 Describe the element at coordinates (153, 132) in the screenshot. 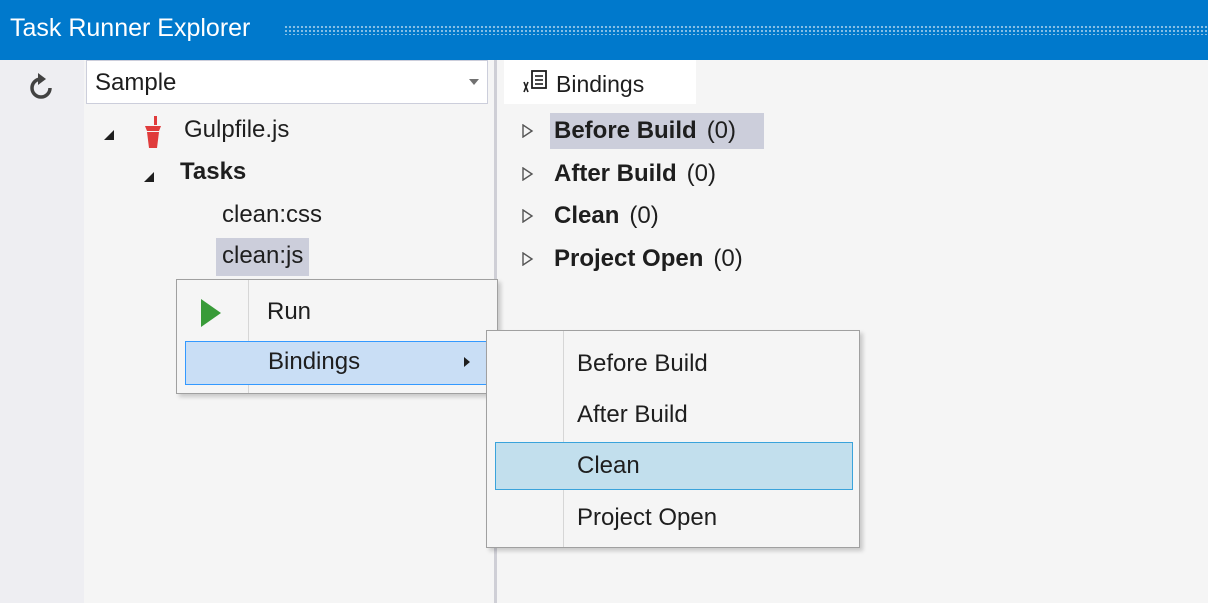

I see `gulp-cup-icon` at that location.